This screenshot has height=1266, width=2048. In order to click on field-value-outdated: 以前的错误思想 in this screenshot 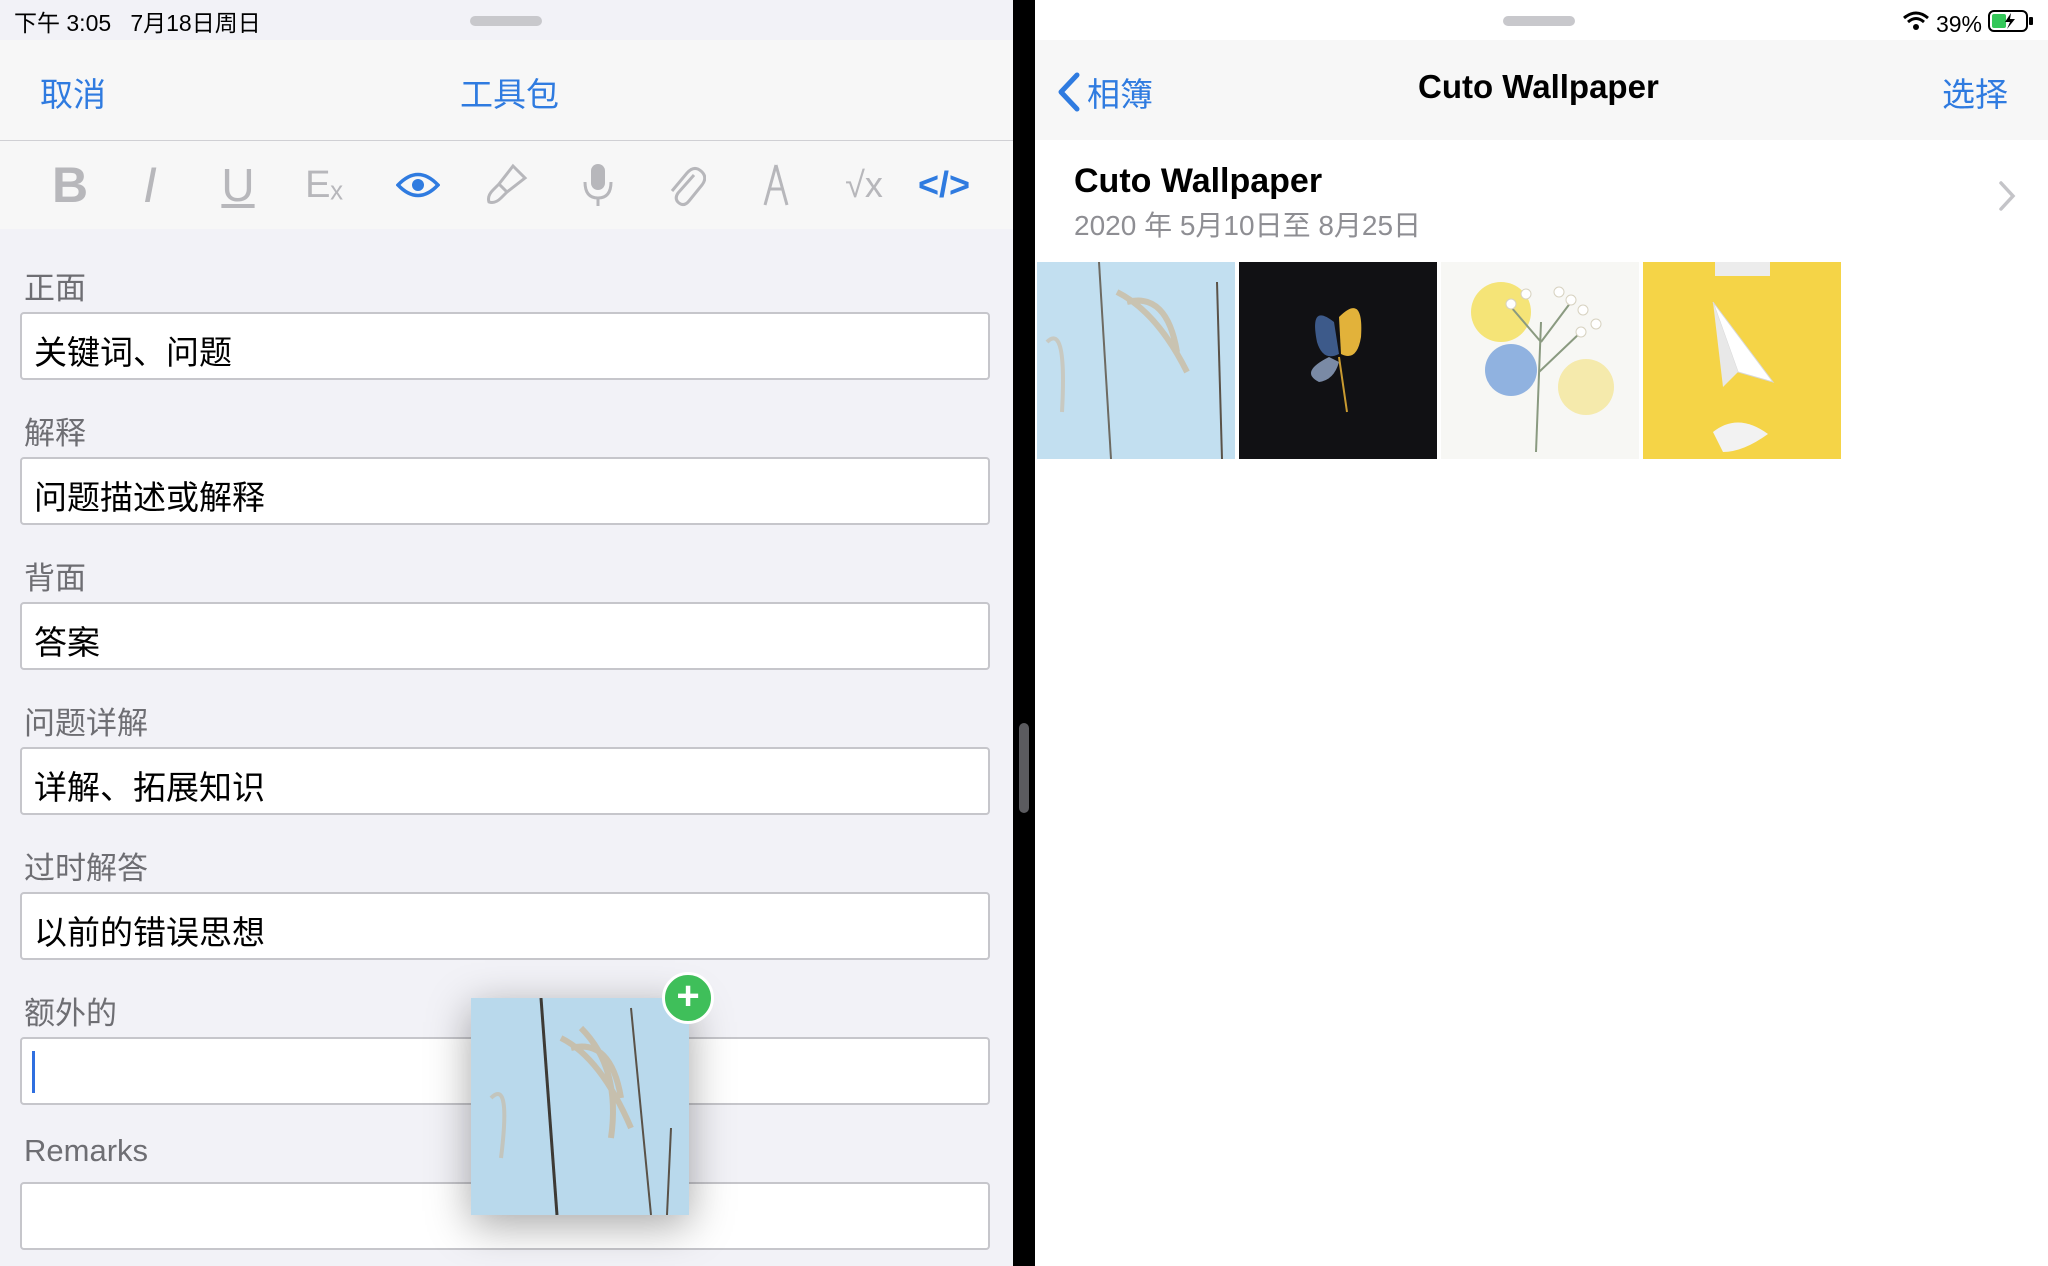, I will do `click(149, 932)`.